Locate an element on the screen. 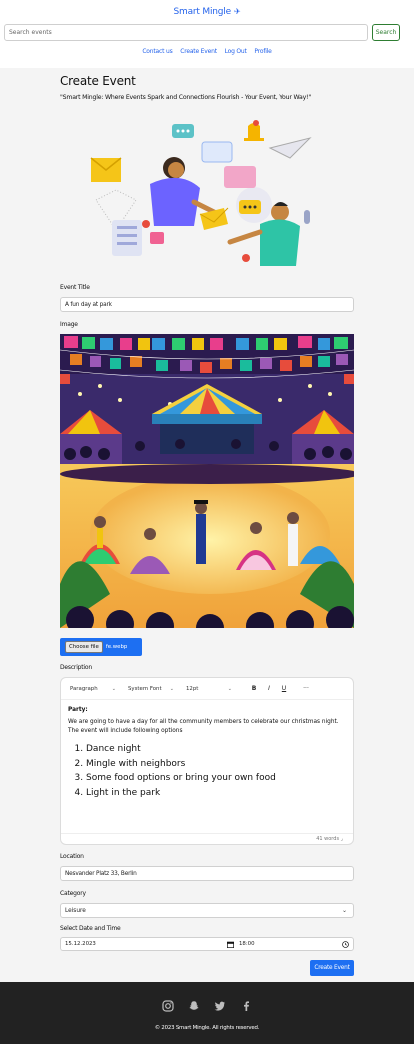  social-links is located at coordinates (207, 1004).